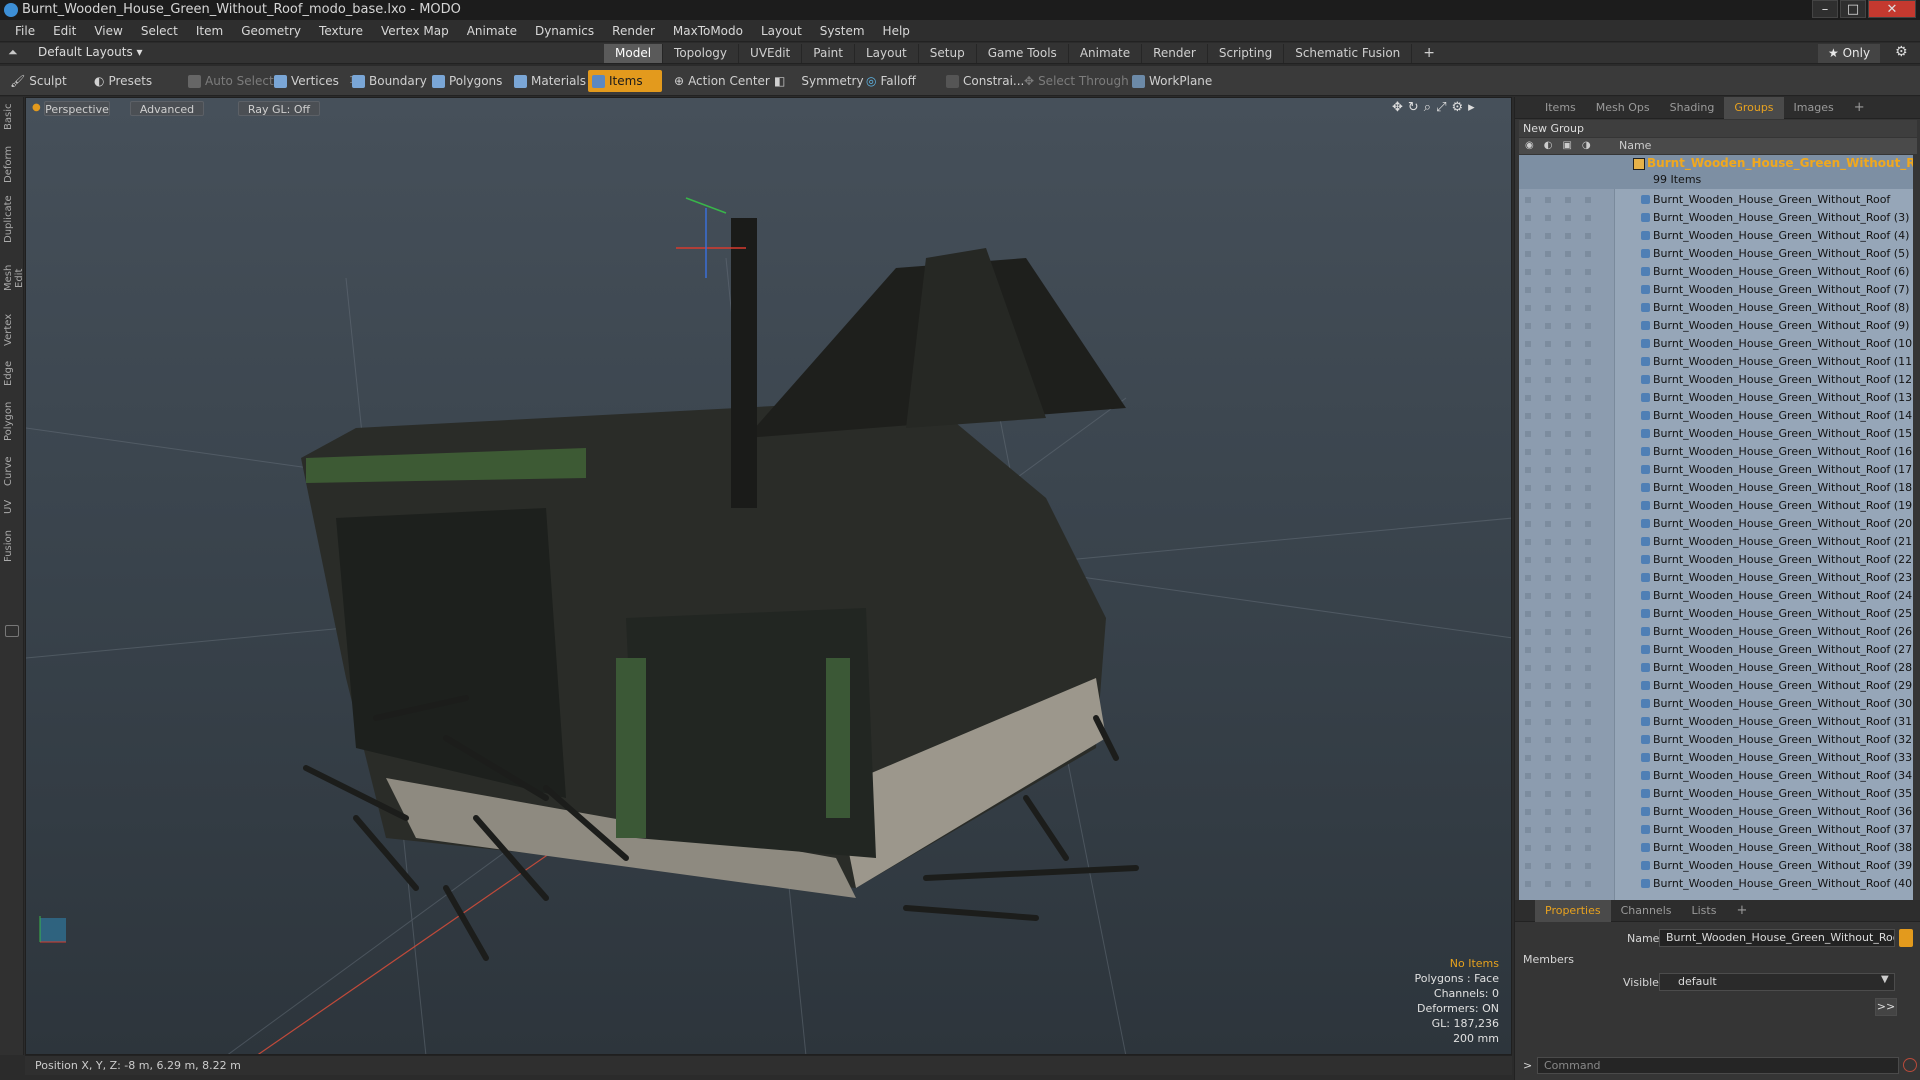  Describe the element at coordinates (108, 31) in the screenshot. I see `menu-view: View` at that location.